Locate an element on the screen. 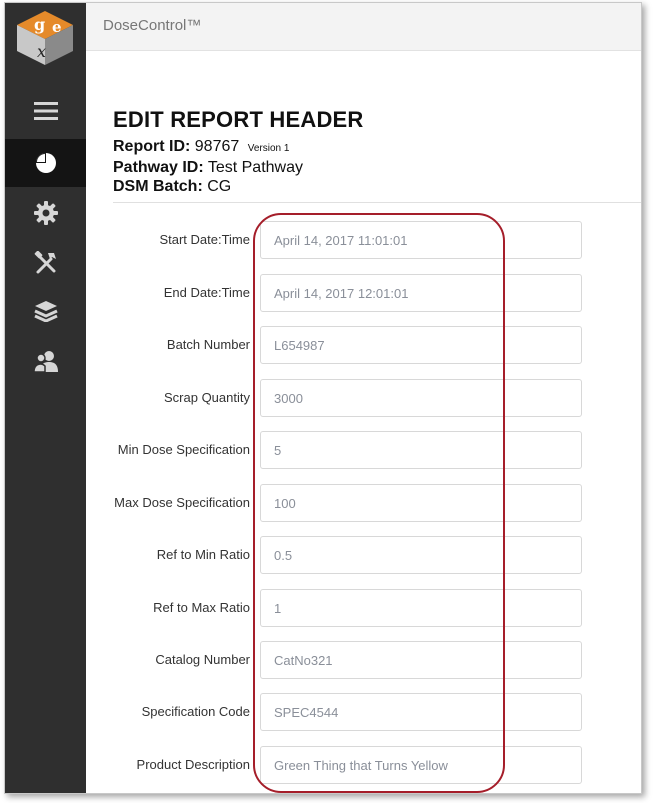  sidebar: g e x is located at coordinates (45, 398).